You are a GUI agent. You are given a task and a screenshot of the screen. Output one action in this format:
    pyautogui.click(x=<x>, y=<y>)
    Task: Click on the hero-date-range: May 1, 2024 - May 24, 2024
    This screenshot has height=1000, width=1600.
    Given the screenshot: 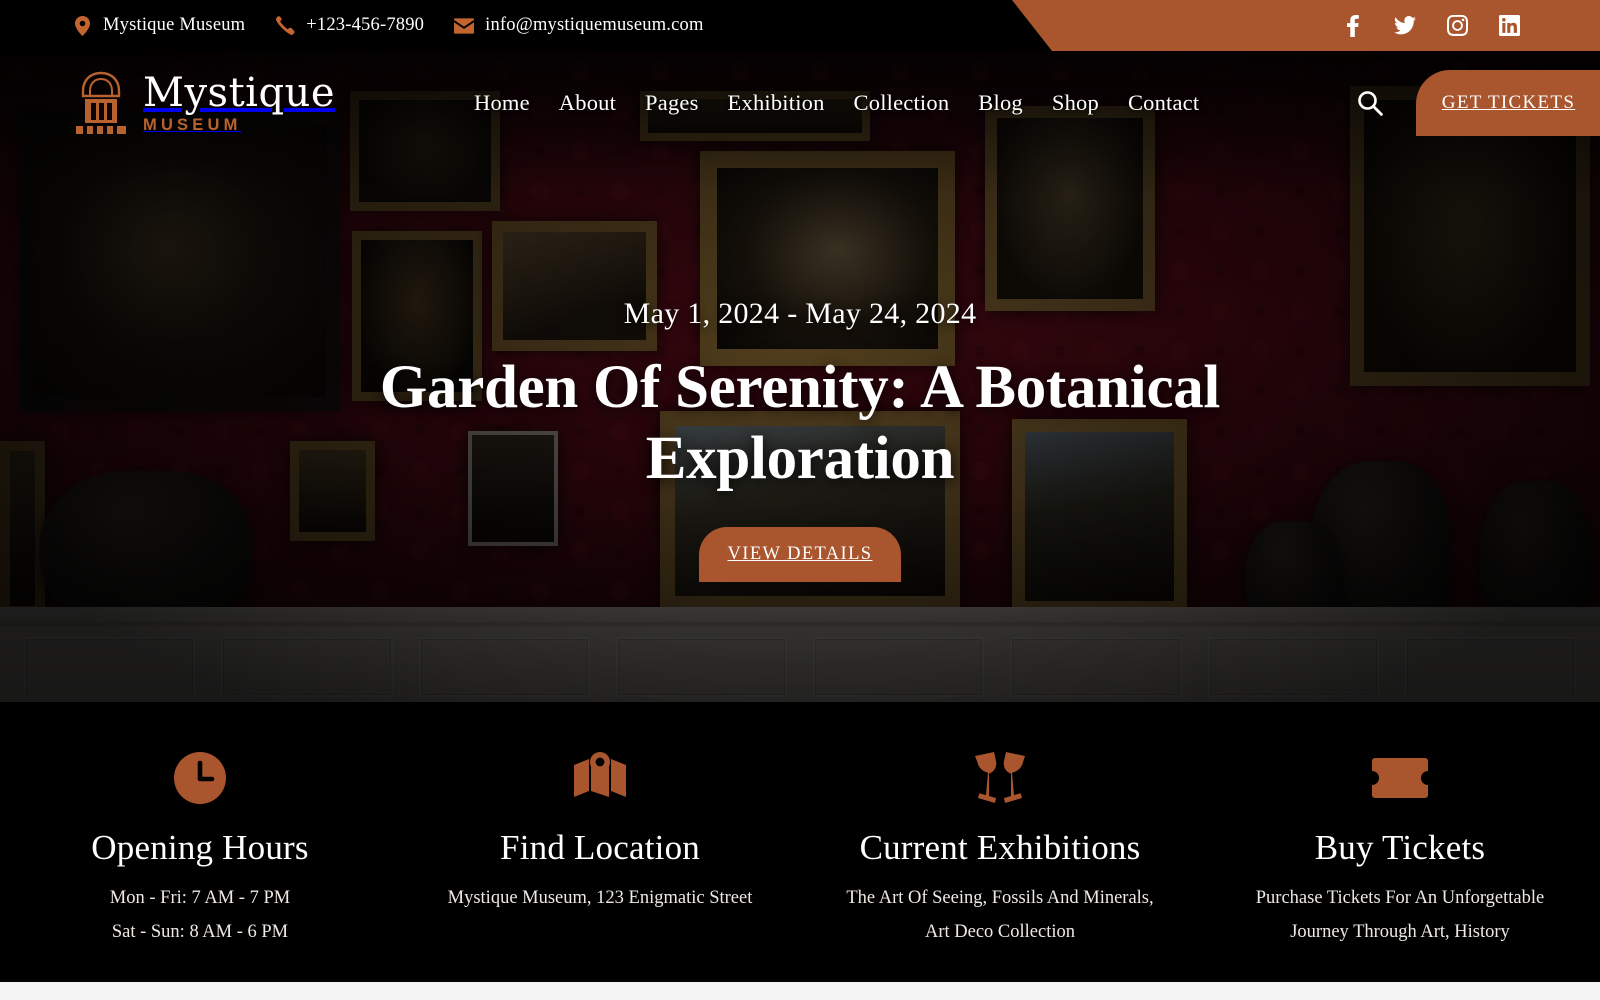 What is the action you would take?
    pyautogui.click(x=800, y=313)
    